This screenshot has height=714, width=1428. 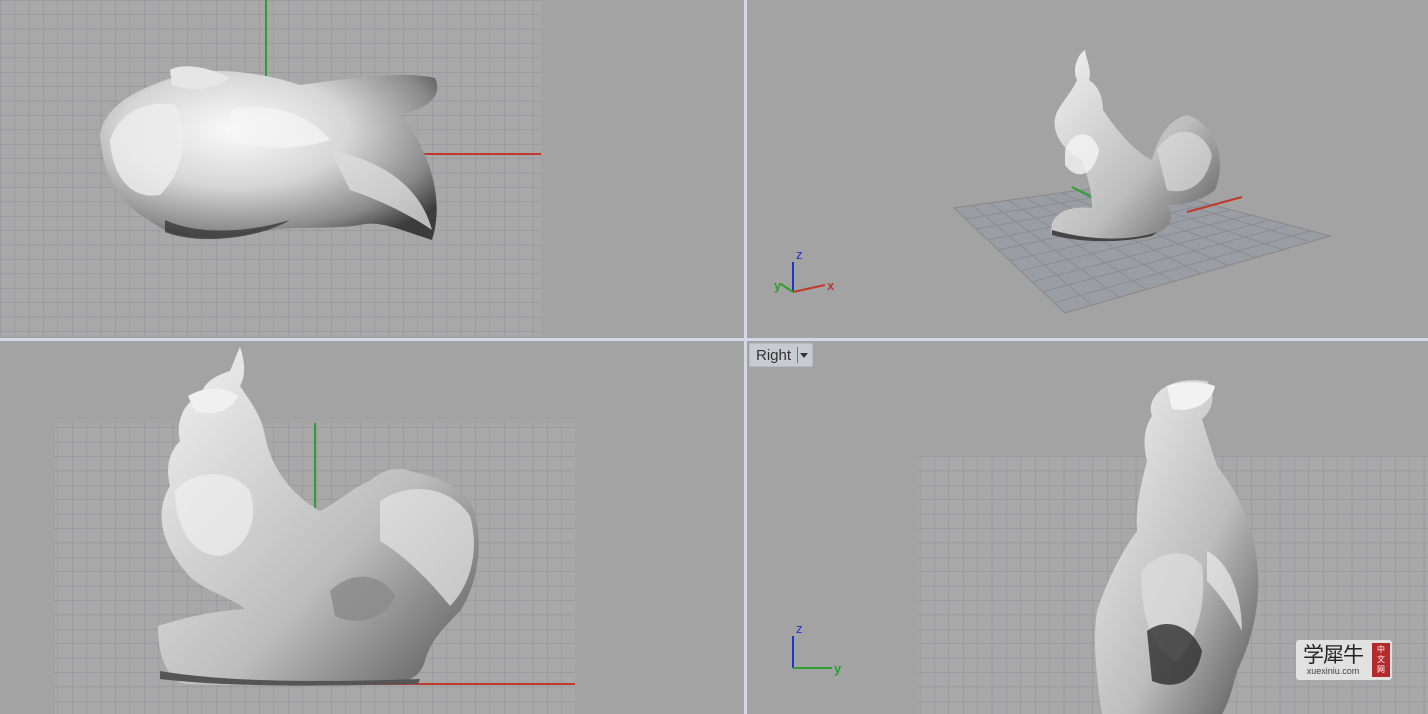 What do you see at coordinates (831, 285) in the screenshot?
I see `axis-label-x: x` at bounding box center [831, 285].